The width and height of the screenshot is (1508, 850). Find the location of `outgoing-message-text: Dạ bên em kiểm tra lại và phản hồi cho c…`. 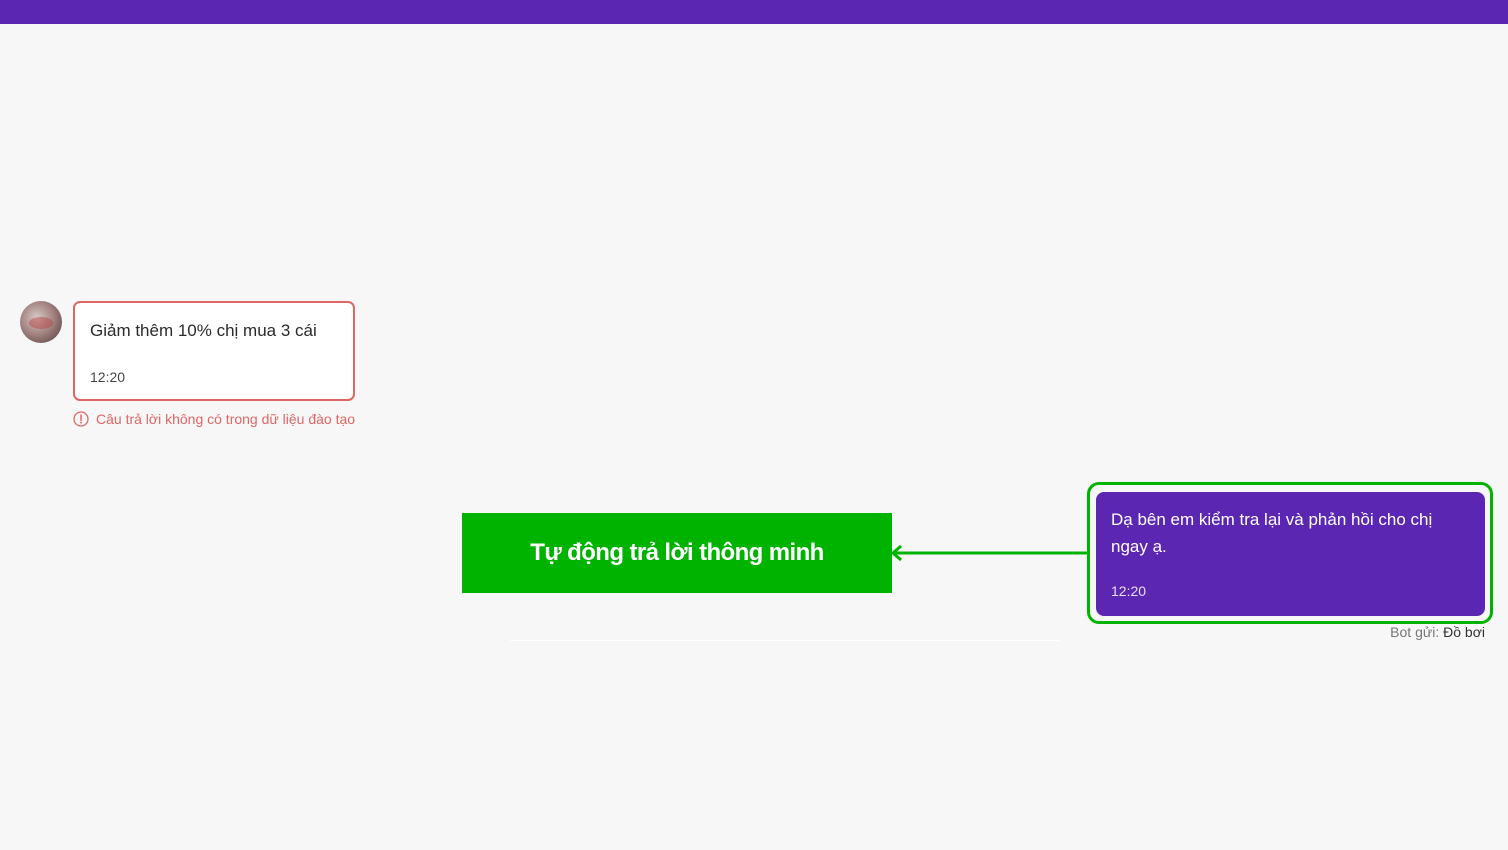

outgoing-message-text: Dạ bên em kiểm tra lại và phản hồi cho c… is located at coordinates (1272, 533).